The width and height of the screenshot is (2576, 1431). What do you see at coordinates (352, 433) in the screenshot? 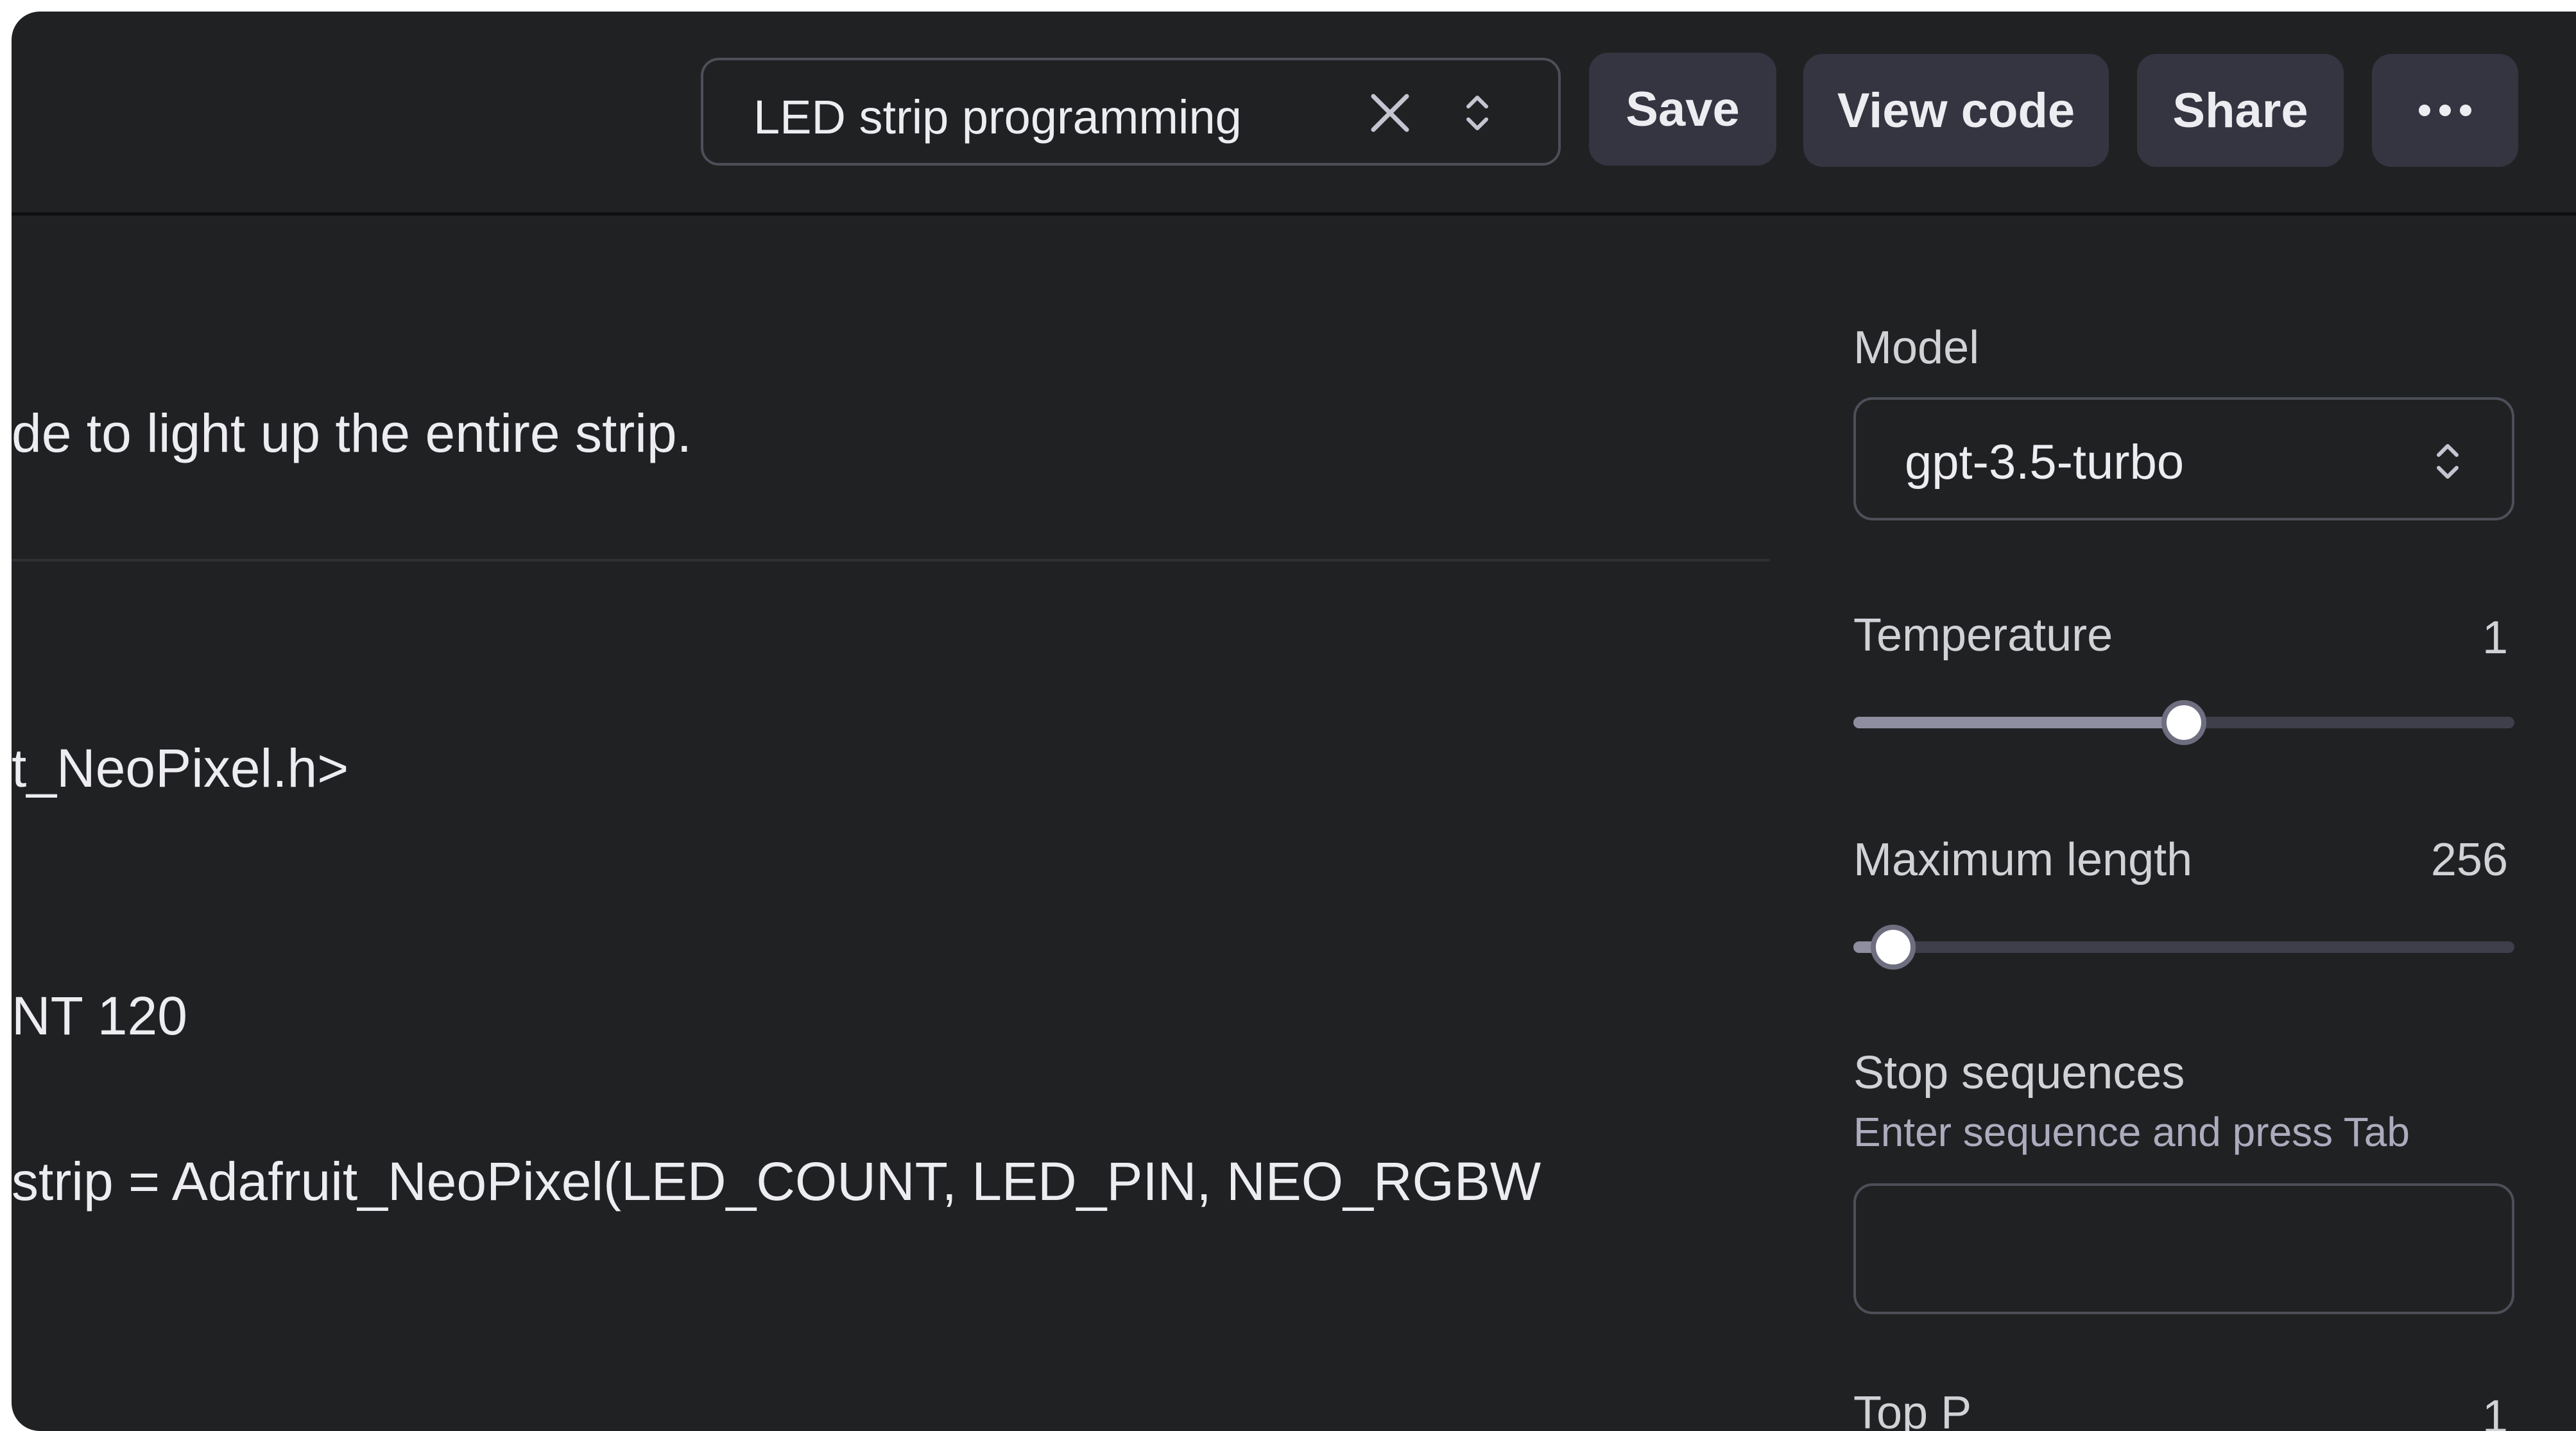
I see `editor-line: de to light up the entire strip.` at bounding box center [352, 433].